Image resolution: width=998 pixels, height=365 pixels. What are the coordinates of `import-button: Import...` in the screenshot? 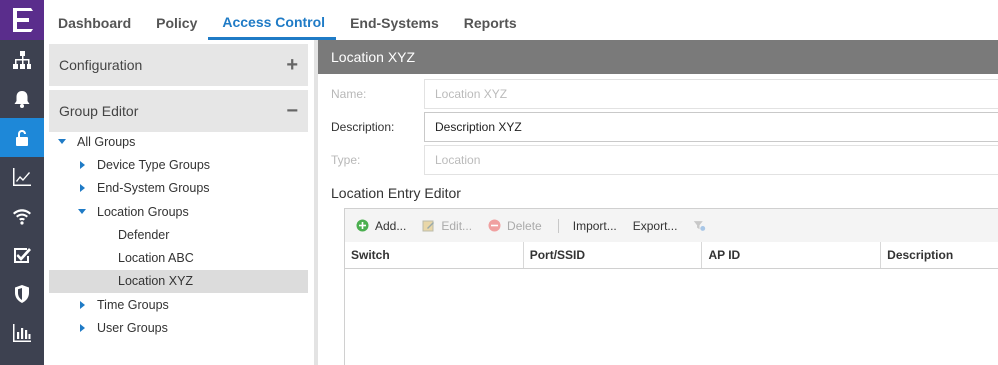 It's located at (595, 226).